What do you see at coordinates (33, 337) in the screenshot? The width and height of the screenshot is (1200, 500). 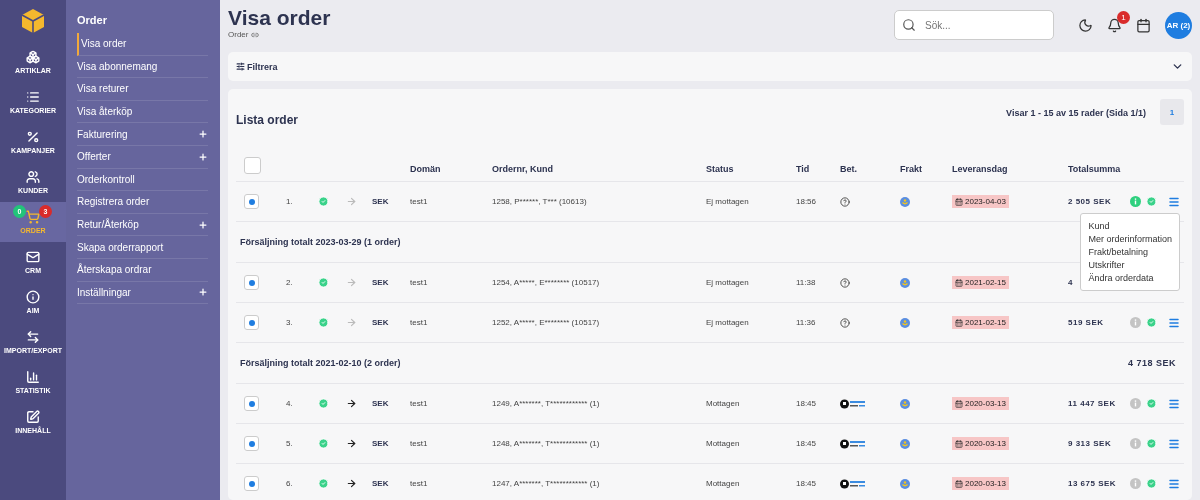 I see `arrows-icon` at bounding box center [33, 337].